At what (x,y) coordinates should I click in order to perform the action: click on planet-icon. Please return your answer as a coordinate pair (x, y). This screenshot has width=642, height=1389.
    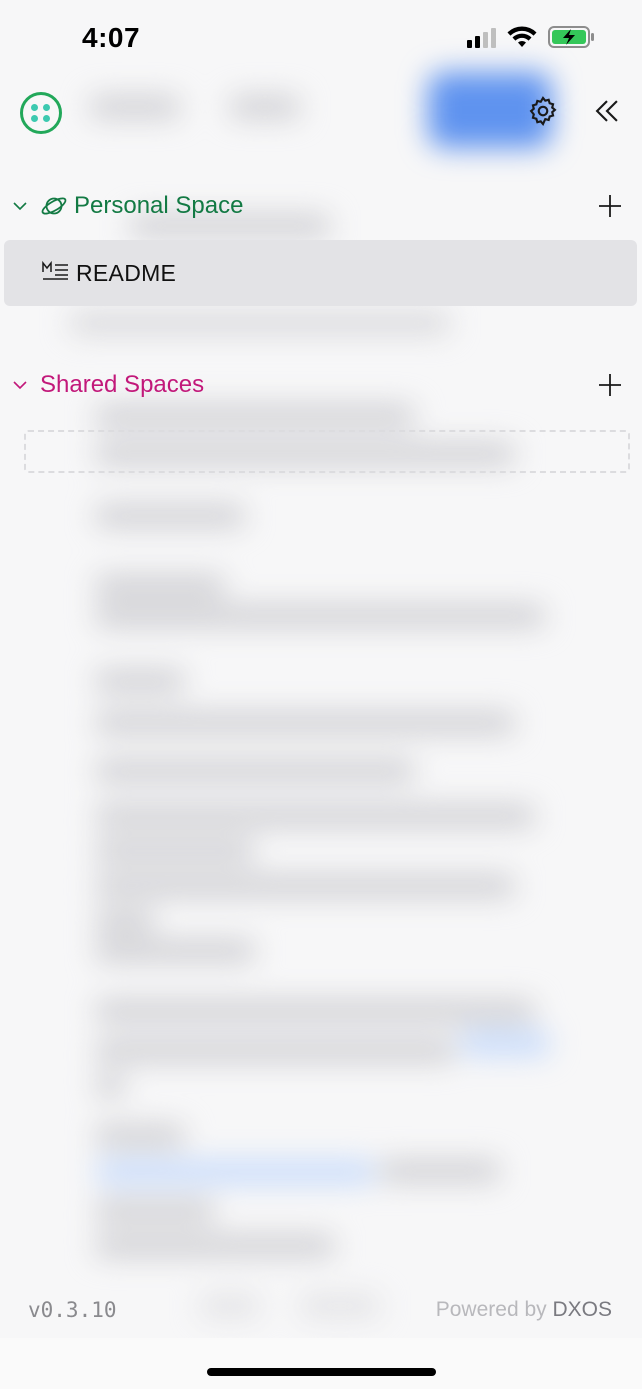
    Looking at the image, I should click on (54, 206).